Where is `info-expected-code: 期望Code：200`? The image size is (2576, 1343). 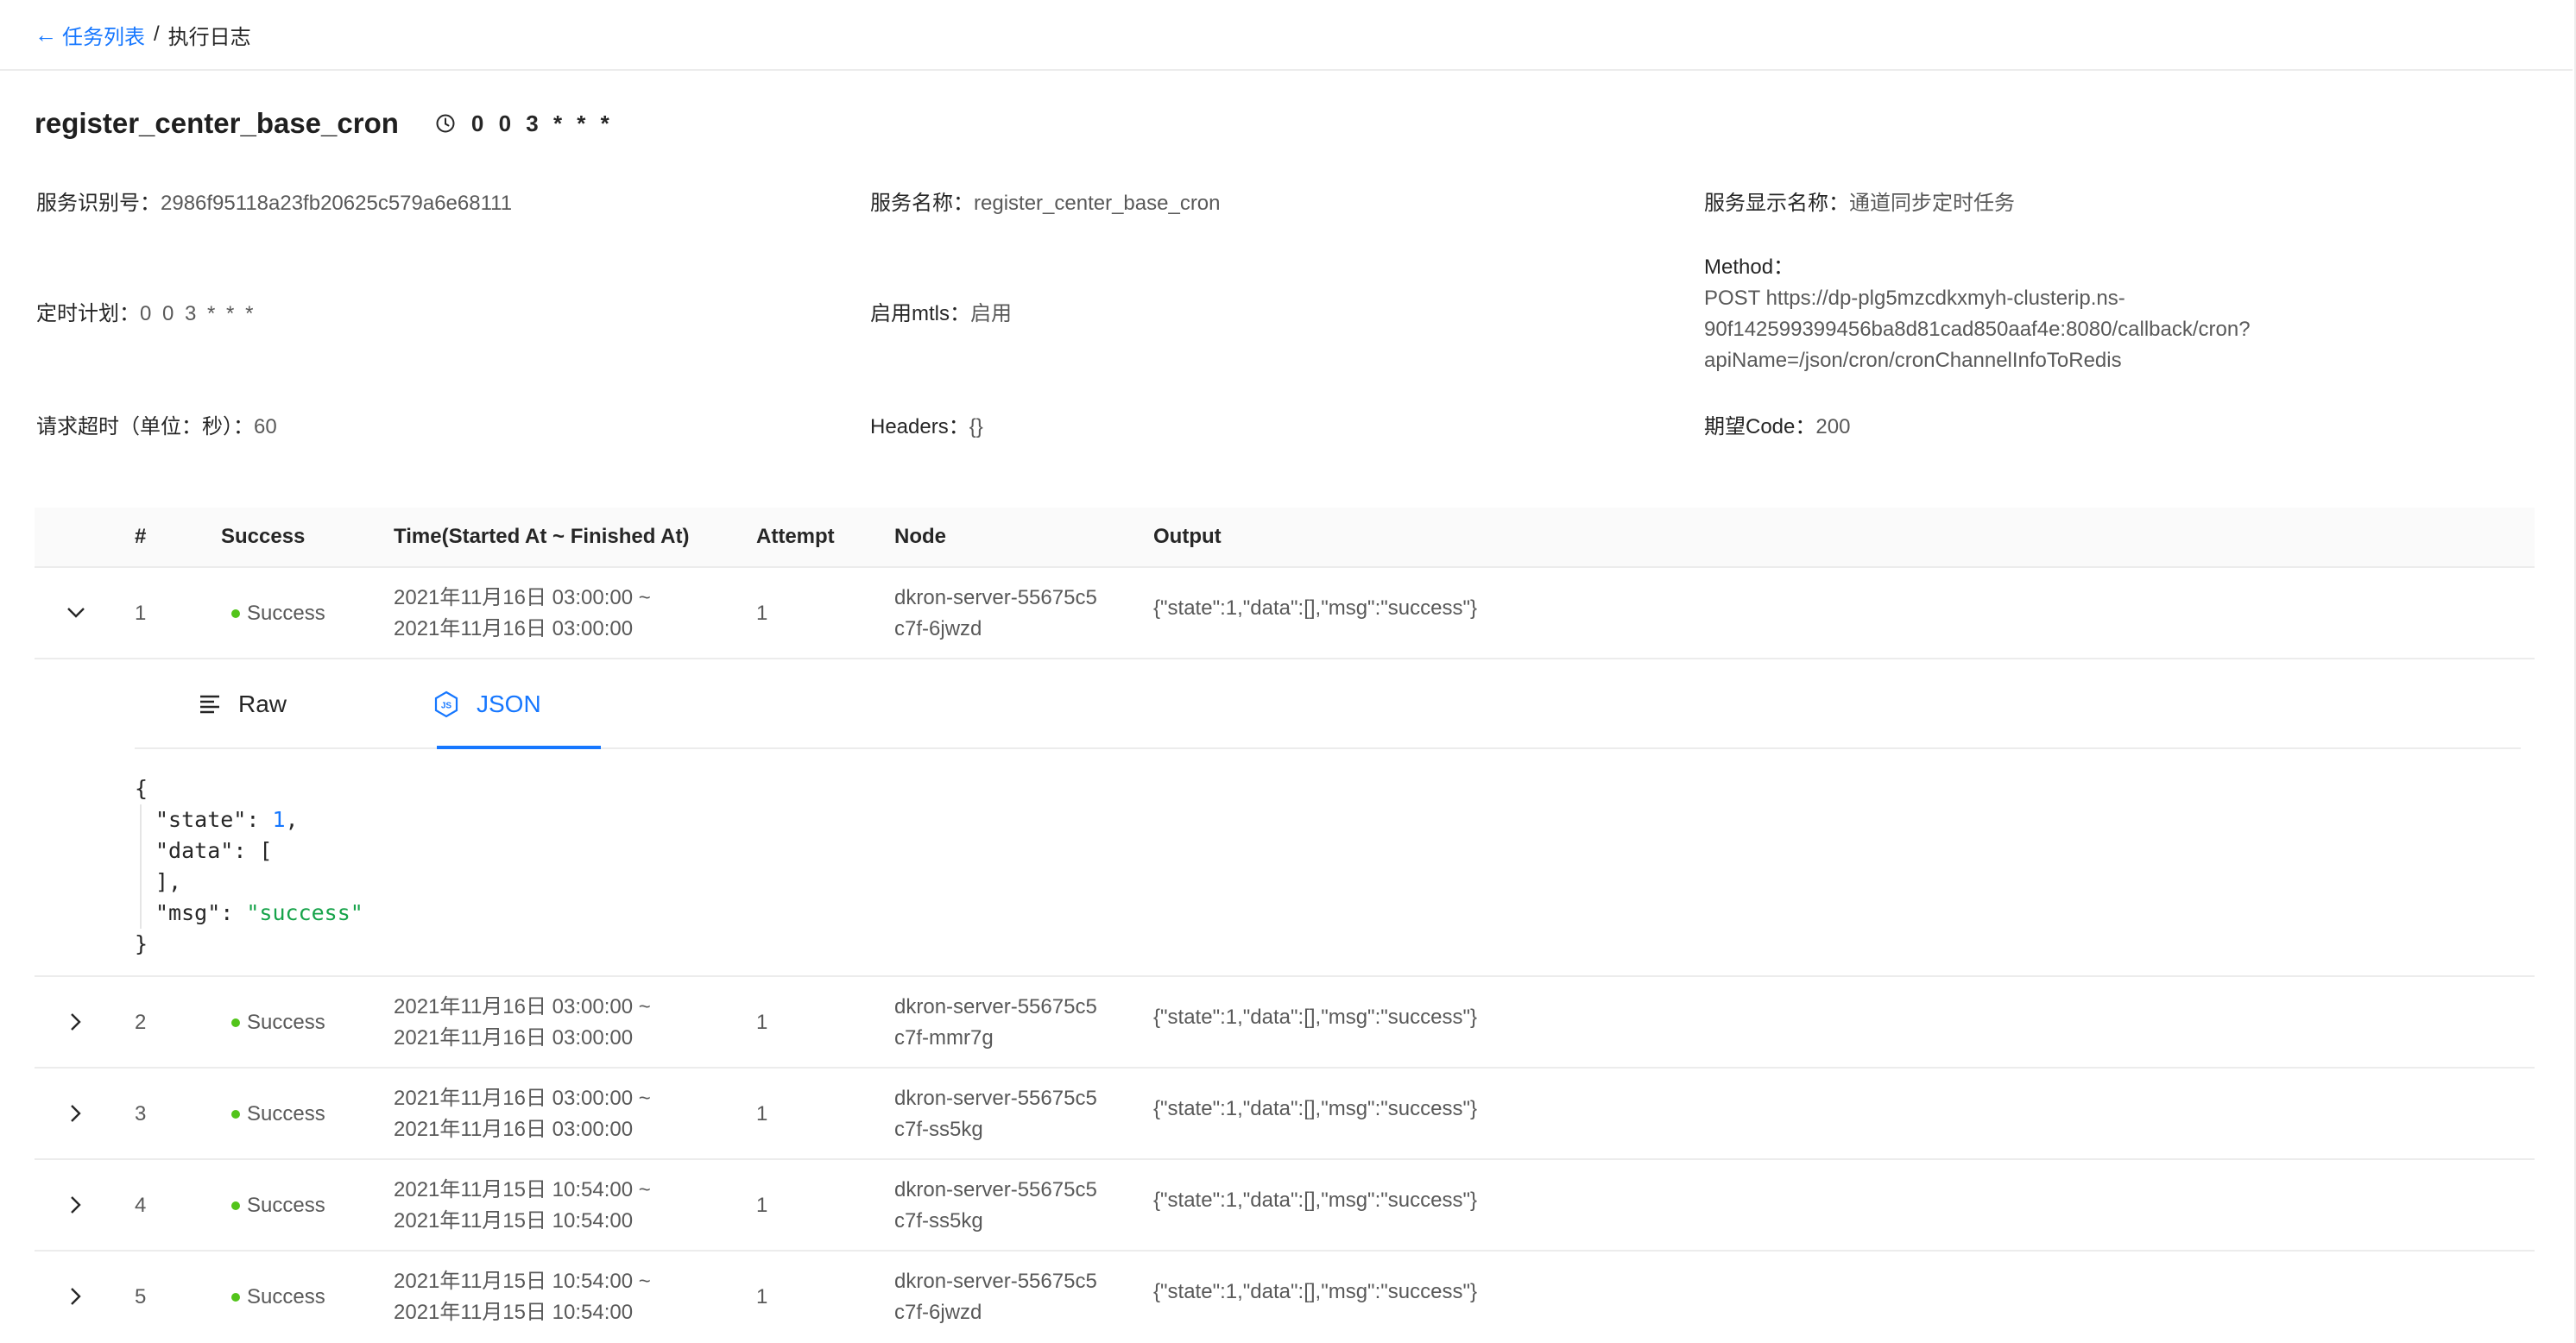
info-expected-code: 期望Code：200 is located at coordinates (1777, 428).